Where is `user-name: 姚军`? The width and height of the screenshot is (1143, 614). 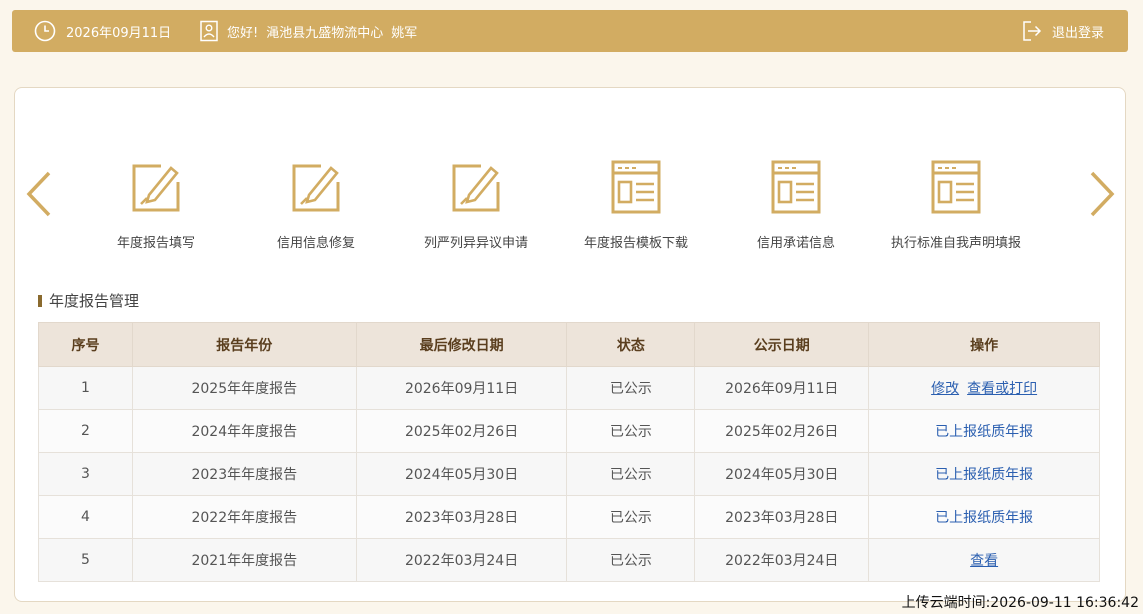
user-name: 姚军 is located at coordinates (404, 33).